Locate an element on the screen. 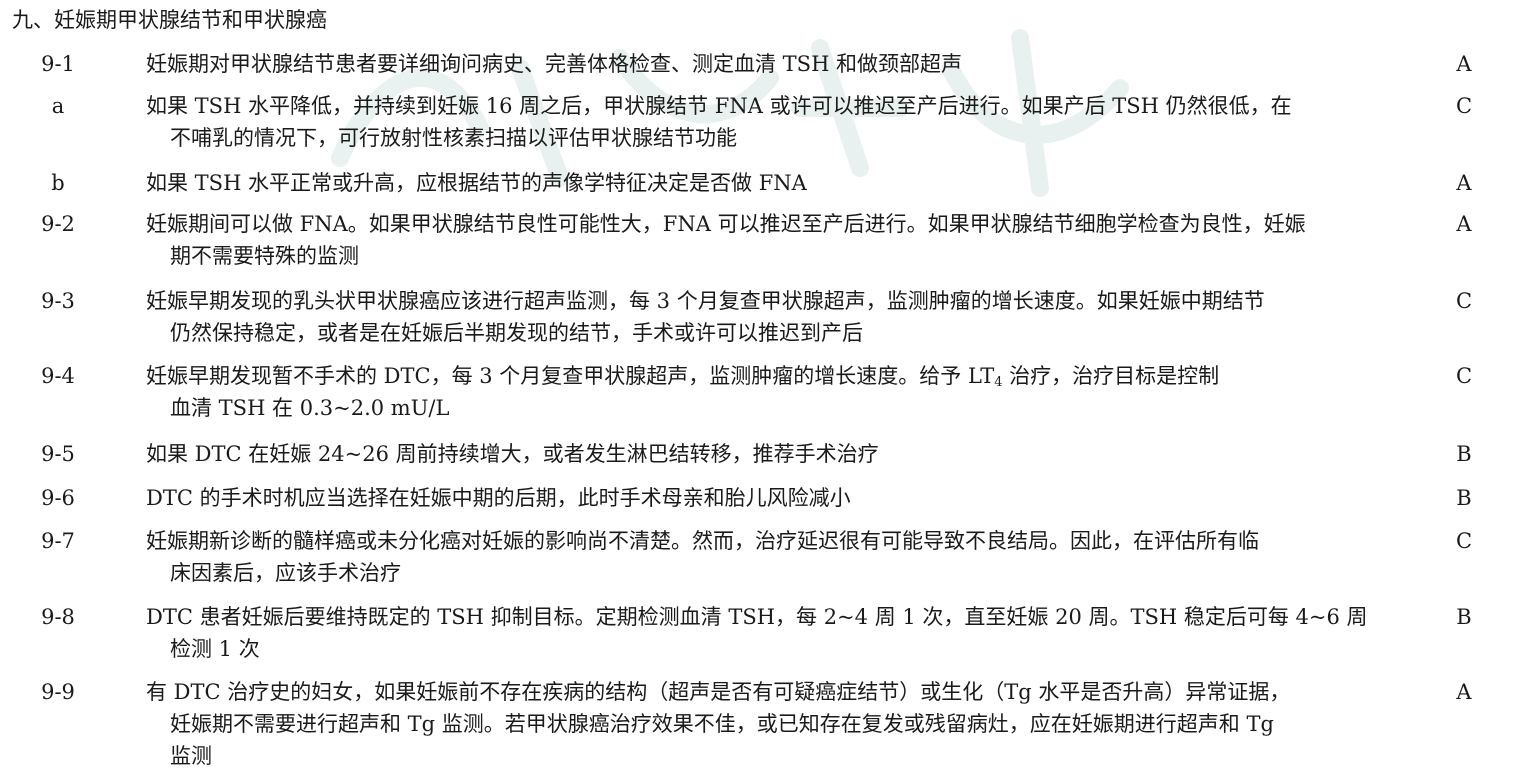  row-text-line: 检测 1 次 is located at coordinates (215, 649).